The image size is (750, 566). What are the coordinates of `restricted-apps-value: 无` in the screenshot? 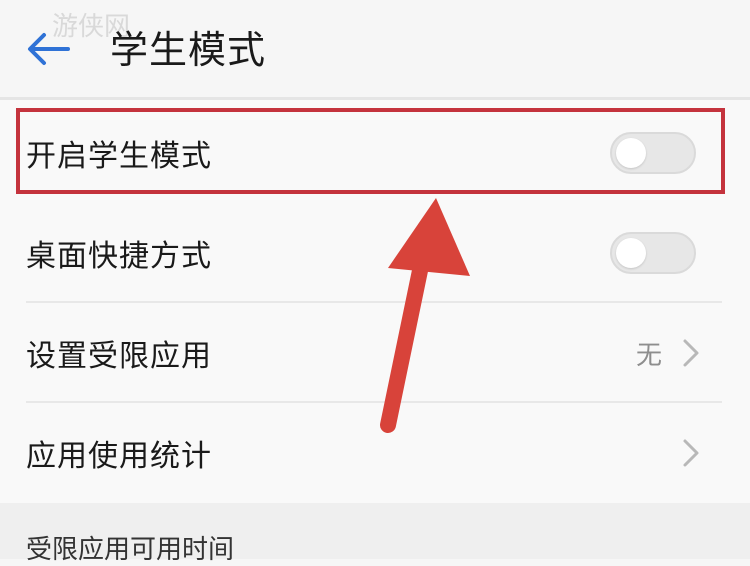 It's located at (648, 355).